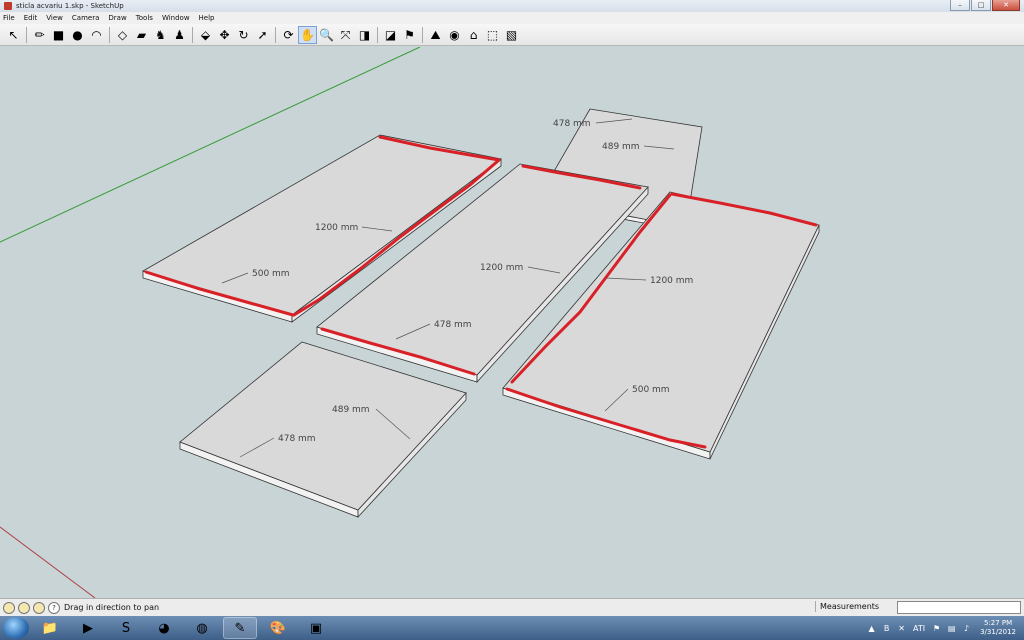  What do you see at coordinates (364, 35) in the screenshot?
I see `previous-view-tool: ◨` at bounding box center [364, 35].